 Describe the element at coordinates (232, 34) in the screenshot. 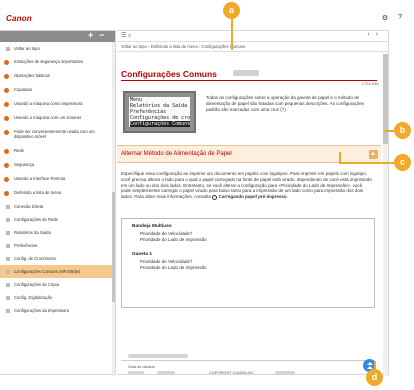

I see `callout-a-leader` at that location.